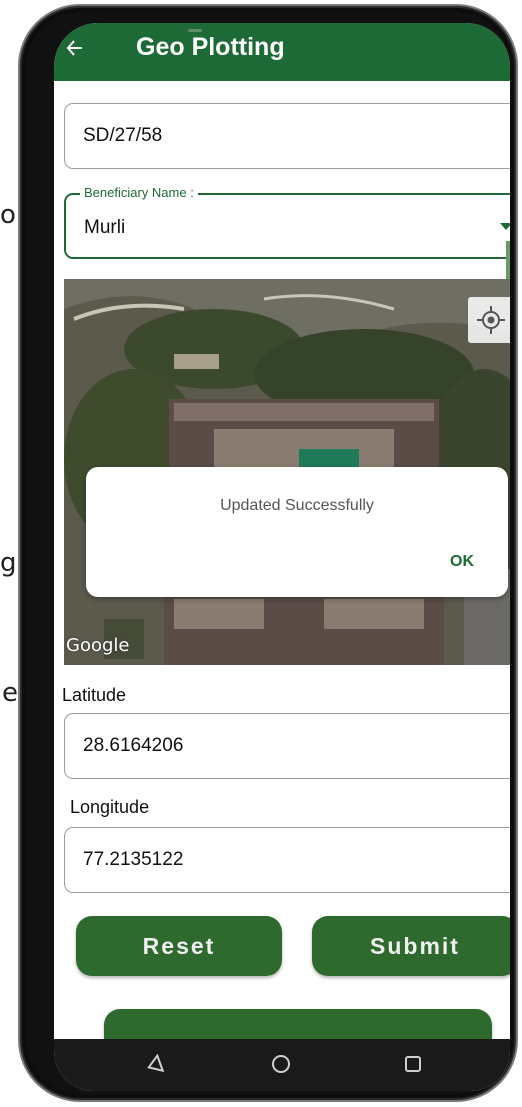 The width and height of the screenshot is (522, 1107). Describe the element at coordinates (489, 320) in the screenshot. I see `my-location-icon` at that location.